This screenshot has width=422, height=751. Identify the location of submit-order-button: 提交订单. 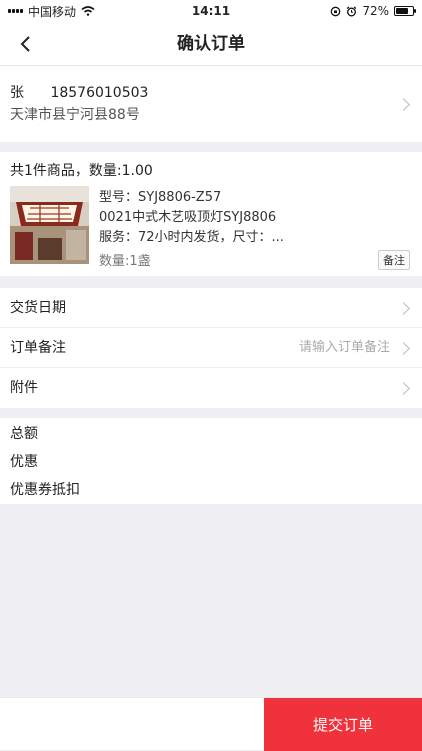
(343, 724).